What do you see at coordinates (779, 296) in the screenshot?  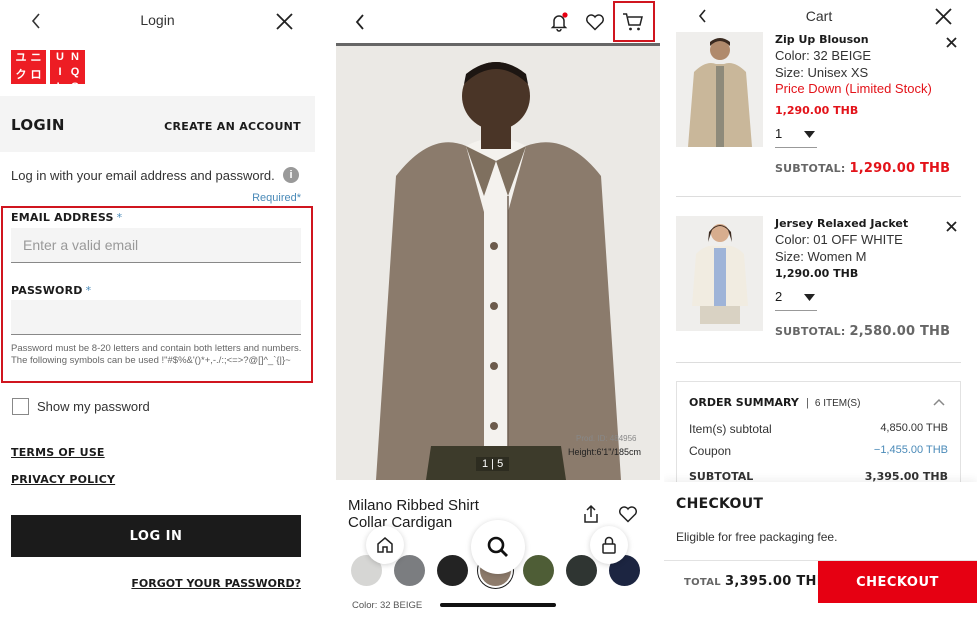 I see `quantity-value: 2` at bounding box center [779, 296].